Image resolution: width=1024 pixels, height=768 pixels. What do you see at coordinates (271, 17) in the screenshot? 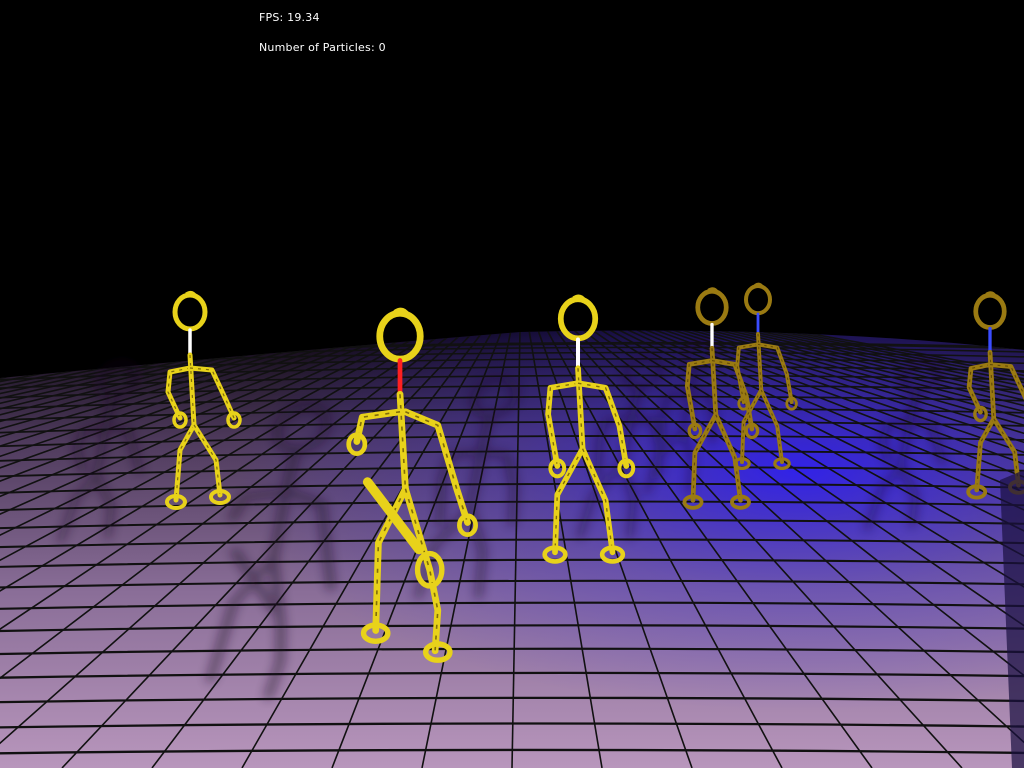
I see `fps-label: FPS:` at bounding box center [271, 17].